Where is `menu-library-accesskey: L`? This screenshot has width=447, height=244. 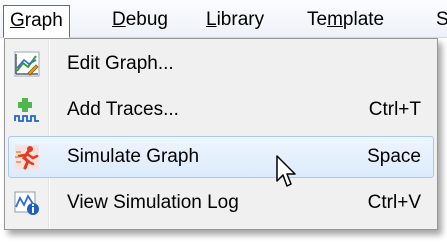 menu-library-accesskey: L is located at coordinates (211, 19).